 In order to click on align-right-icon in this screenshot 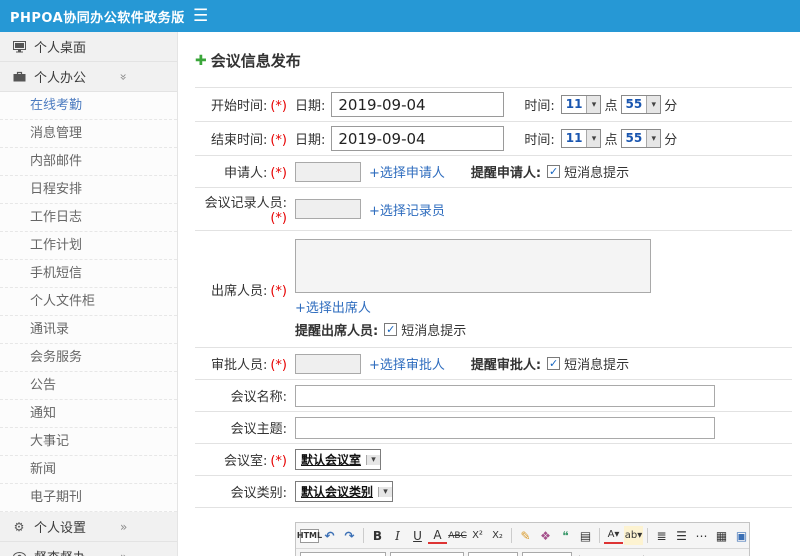, I will do `click(618, 554)`.